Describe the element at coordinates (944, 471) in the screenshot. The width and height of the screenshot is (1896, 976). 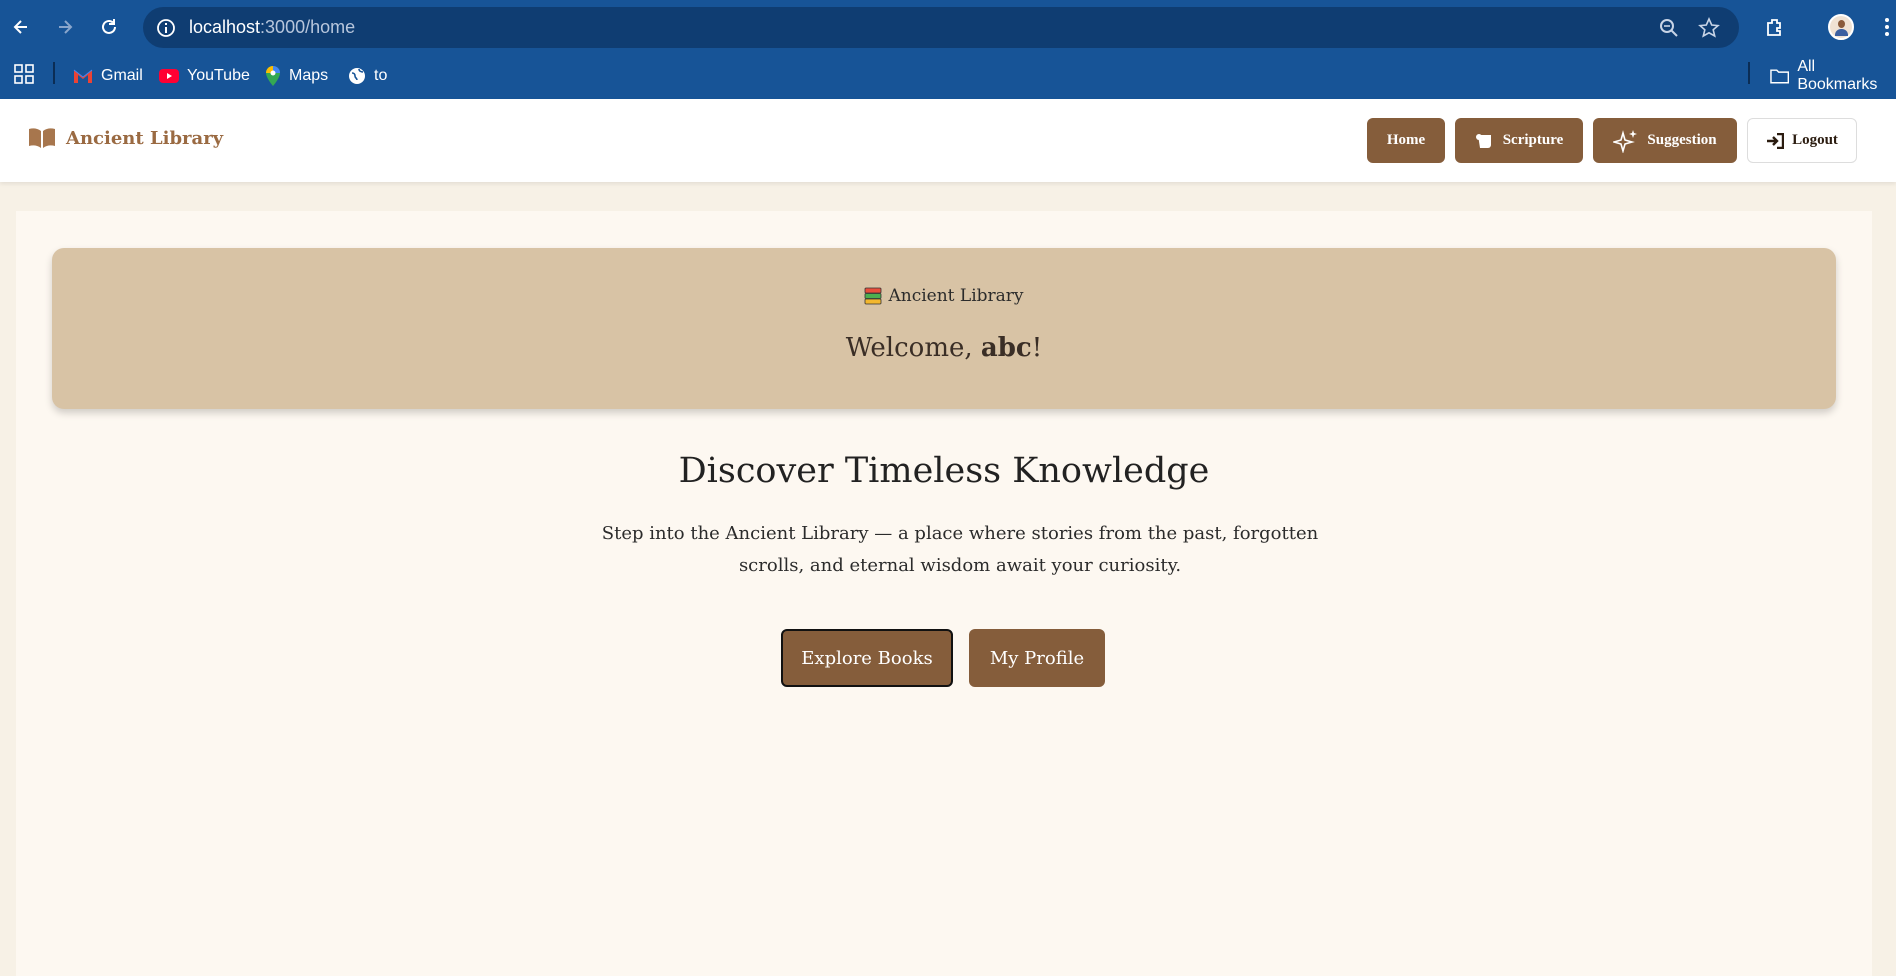
I see `hero-title: Discover Timeless Knowledge` at that location.